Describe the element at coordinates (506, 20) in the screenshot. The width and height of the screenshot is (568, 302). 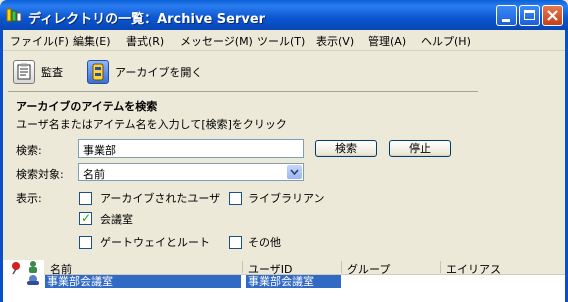
I see `minimize-icon` at that location.